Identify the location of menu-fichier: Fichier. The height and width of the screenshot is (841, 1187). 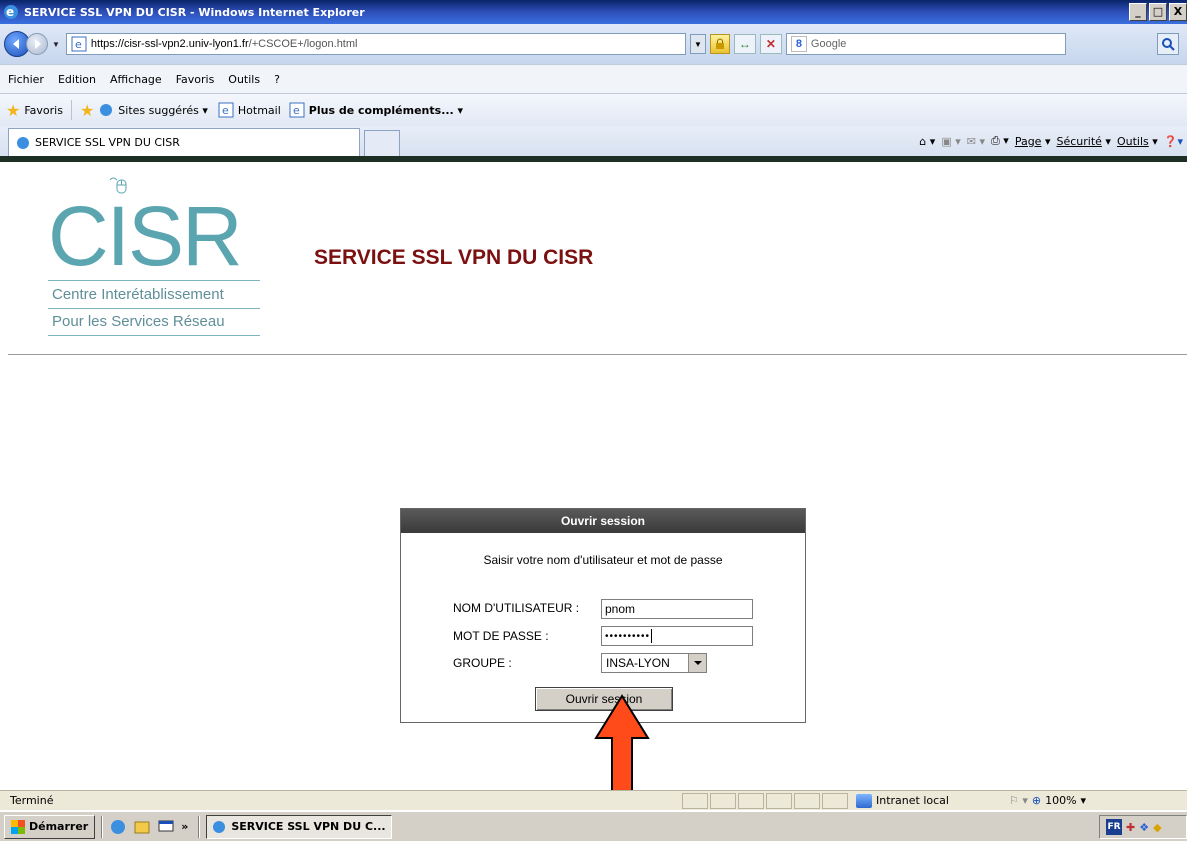
(26, 79).